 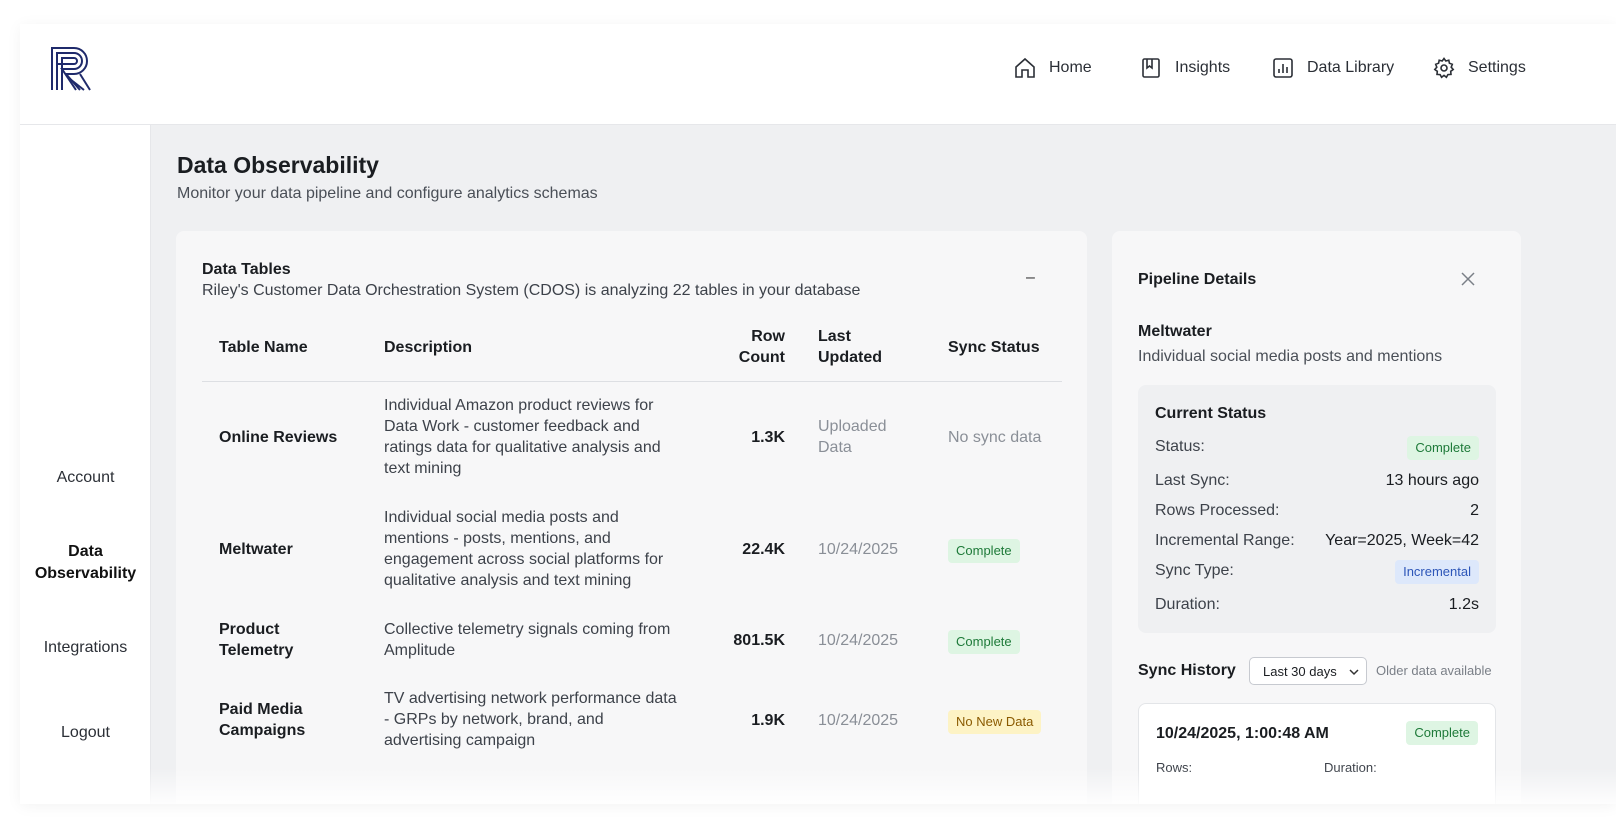 I want to click on incremental-range-label: Incremental Range:, so click(x=1225, y=540).